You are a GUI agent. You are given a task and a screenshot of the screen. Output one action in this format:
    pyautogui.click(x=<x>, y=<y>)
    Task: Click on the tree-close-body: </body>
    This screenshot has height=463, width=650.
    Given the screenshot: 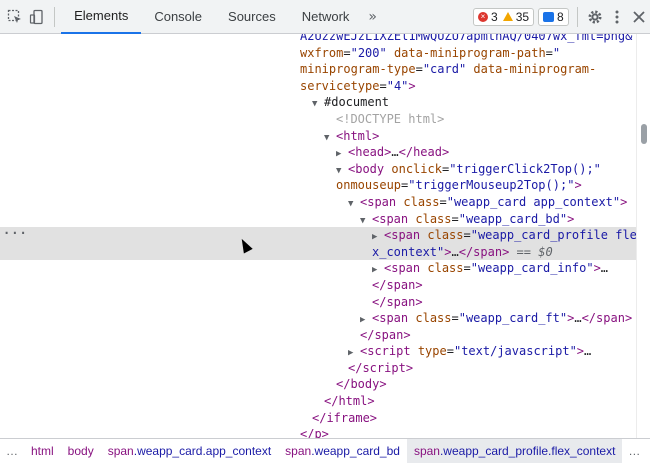 What is the action you would take?
    pyautogui.click(x=318, y=384)
    